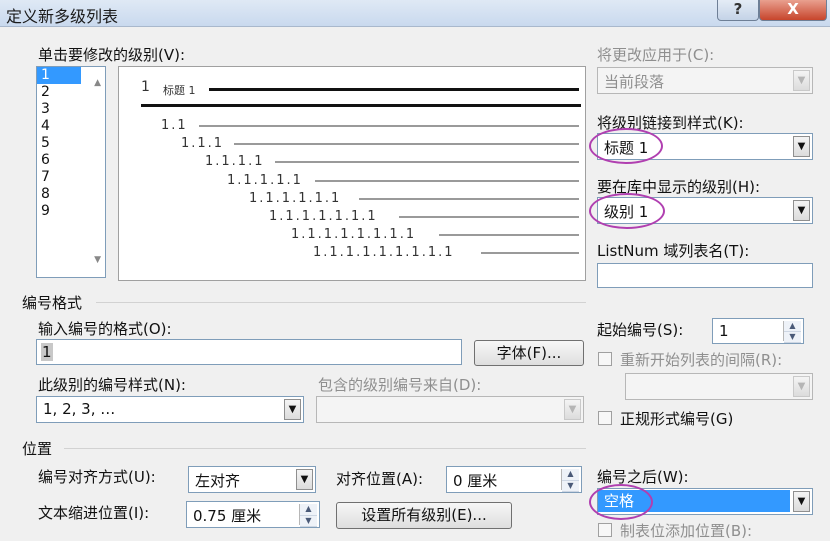  What do you see at coordinates (112, 385) in the screenshot?
I see `number-style-label: 此级别的编号样式(N):` at bounding box center [112, 385].